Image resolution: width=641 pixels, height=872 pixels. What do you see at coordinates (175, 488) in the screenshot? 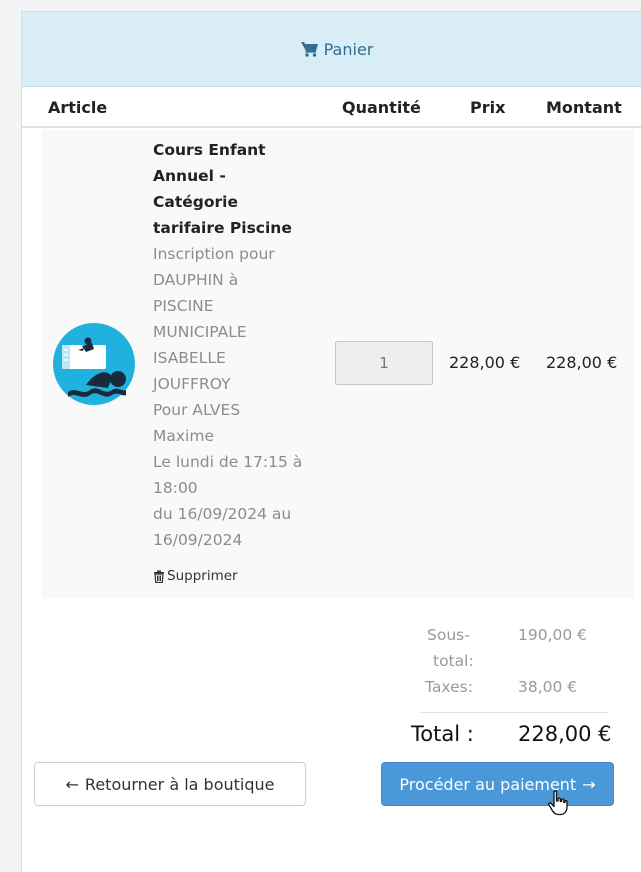
I see `item-detail-line: 18:00` at bounding box center [175, 488].